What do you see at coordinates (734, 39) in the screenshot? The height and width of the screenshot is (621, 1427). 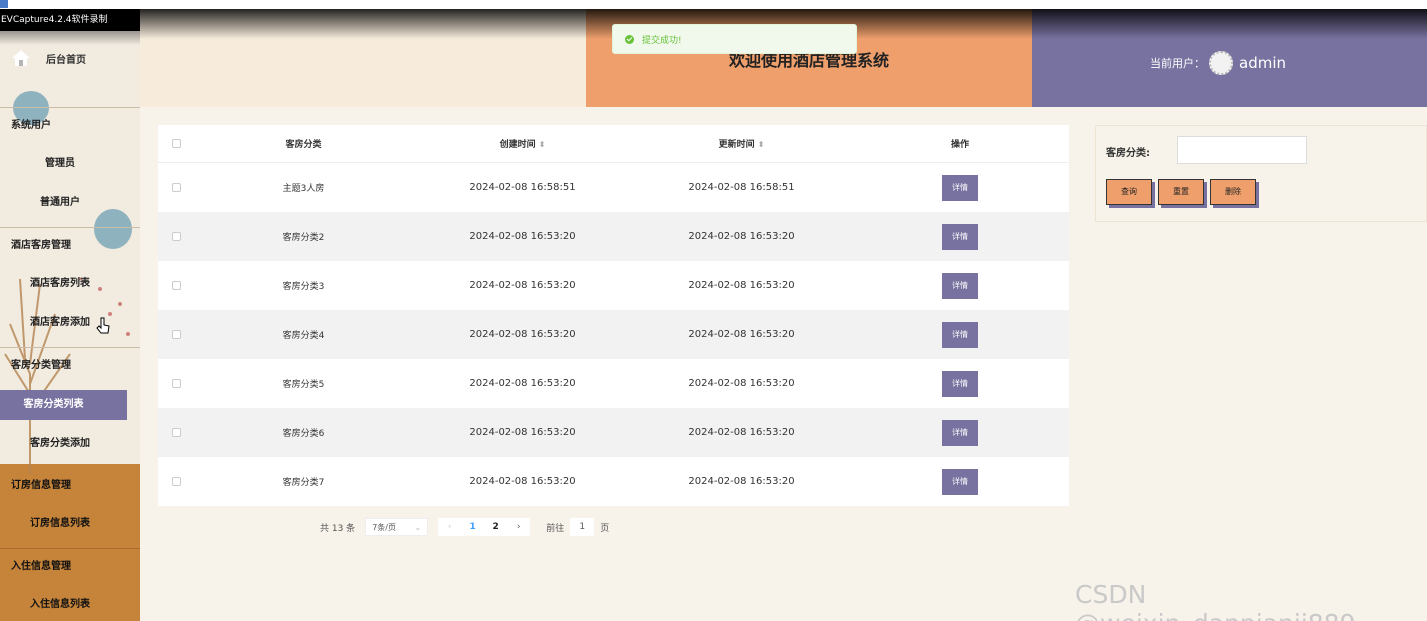 I see `success-toast: 提交成功!` at bounding box center [734, 39].